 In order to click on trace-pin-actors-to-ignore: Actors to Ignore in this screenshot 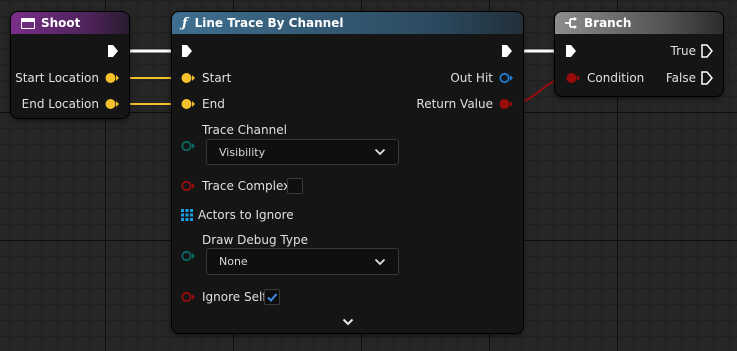, I will do `click(237, 215)`.